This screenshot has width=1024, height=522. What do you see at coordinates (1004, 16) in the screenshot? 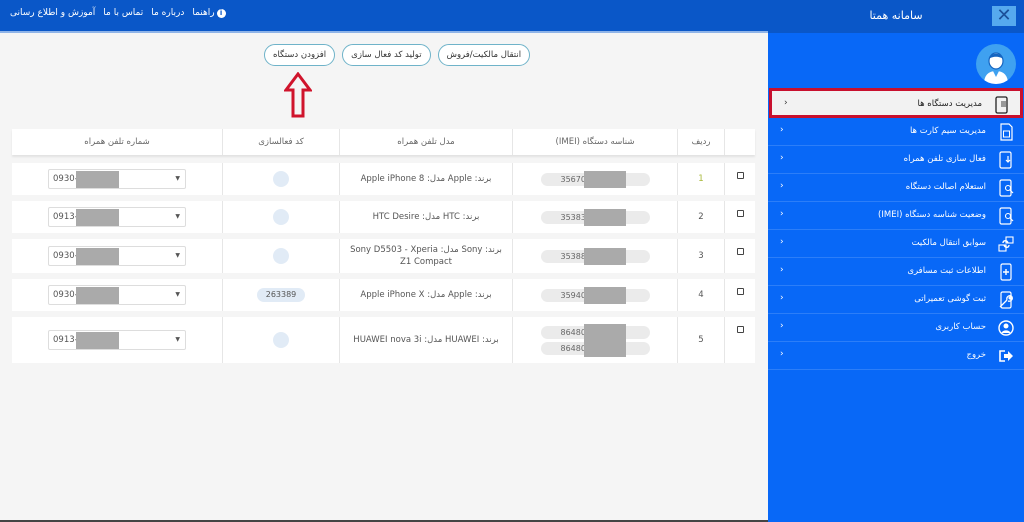
I see `close-icon: ✕` at bounding box center [1004, 16].